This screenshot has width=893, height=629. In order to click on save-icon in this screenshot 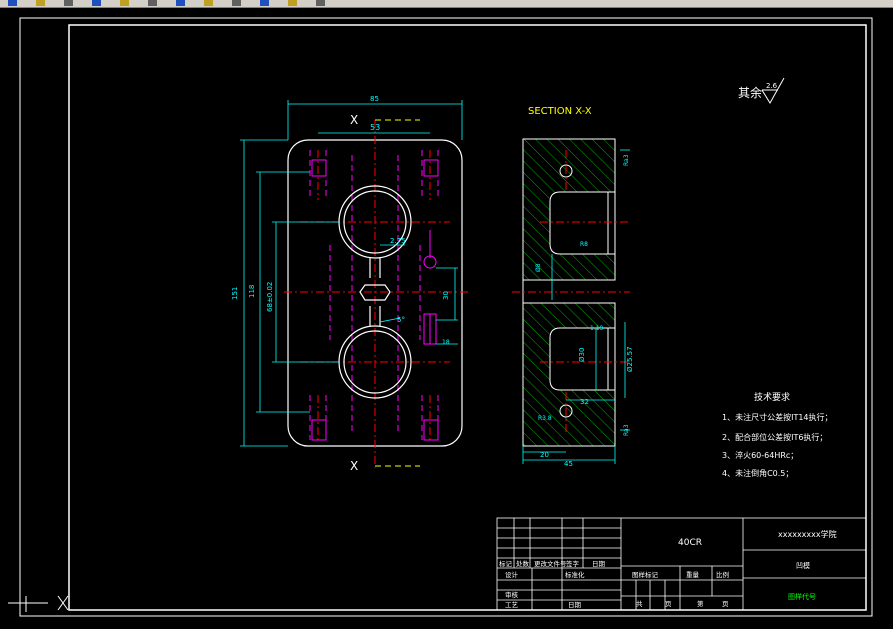, I will do `click(68, 3)`.